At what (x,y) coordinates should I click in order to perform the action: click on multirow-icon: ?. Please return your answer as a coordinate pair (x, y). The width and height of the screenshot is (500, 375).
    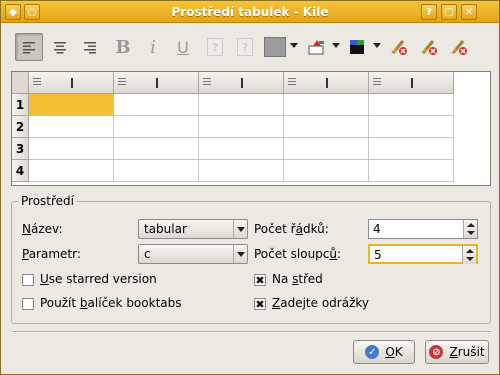
    Looking at the image, I should click on (245, 47).